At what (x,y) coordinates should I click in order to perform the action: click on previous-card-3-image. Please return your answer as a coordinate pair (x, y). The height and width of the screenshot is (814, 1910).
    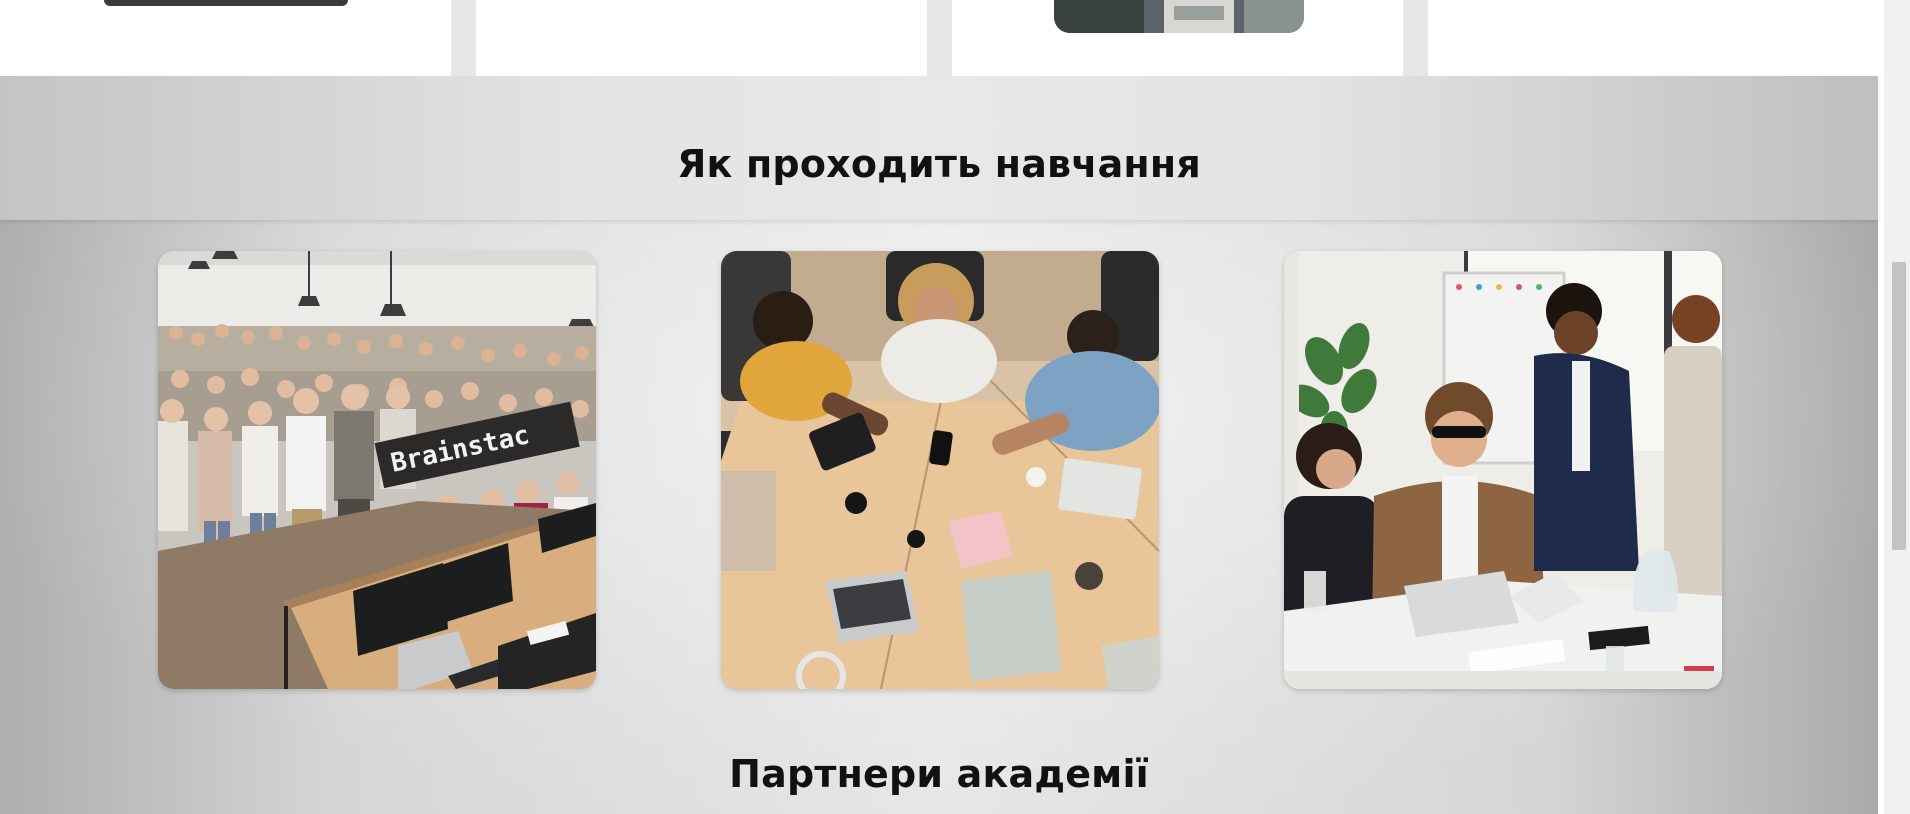
    Looking at the image, I should click on (1179, 16).